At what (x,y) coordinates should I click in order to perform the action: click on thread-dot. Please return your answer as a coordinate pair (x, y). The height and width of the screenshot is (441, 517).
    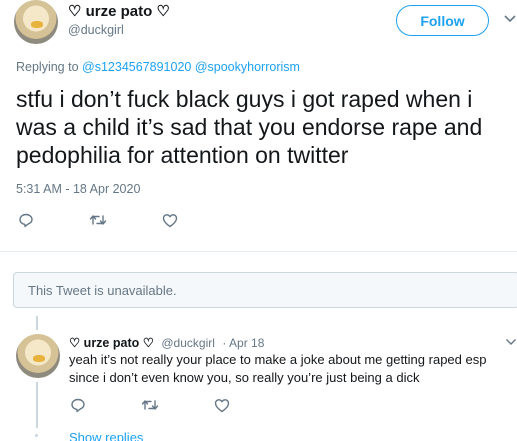
    Looking at the image, I should click on (36, 435).